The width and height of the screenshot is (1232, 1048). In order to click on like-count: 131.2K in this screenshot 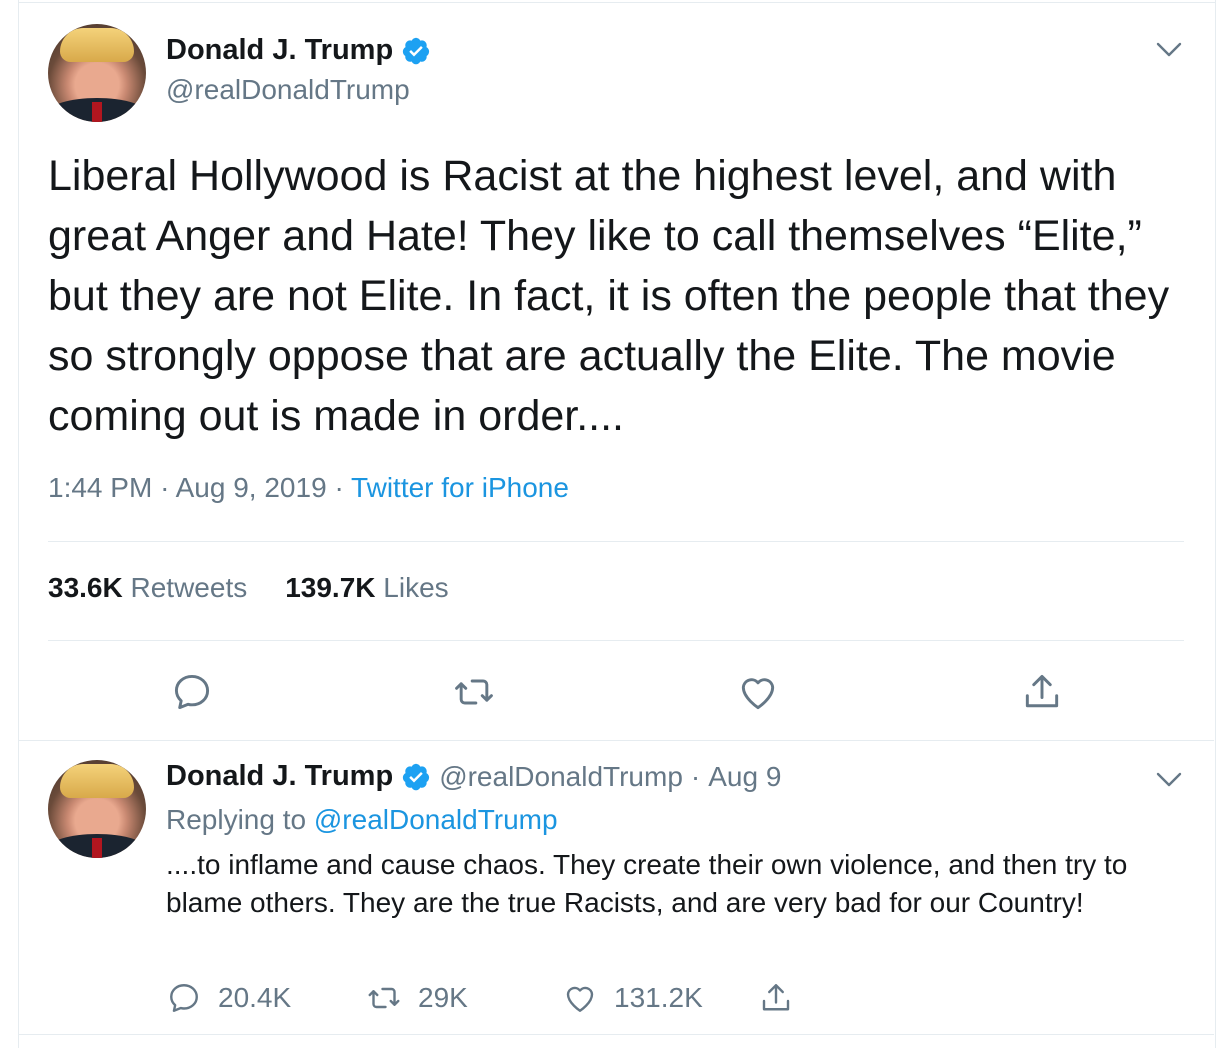, I will do `click(658, 997)`.